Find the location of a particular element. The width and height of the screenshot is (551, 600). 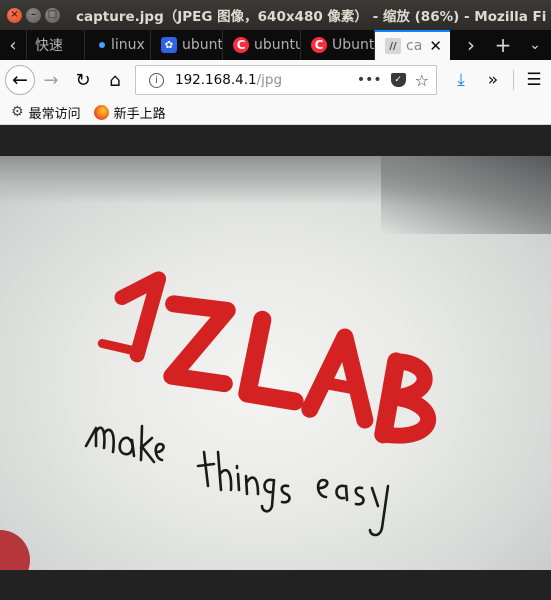

tab-ubuntu-csdn-2: C Ubuntu is located at coordinates (337, 45).